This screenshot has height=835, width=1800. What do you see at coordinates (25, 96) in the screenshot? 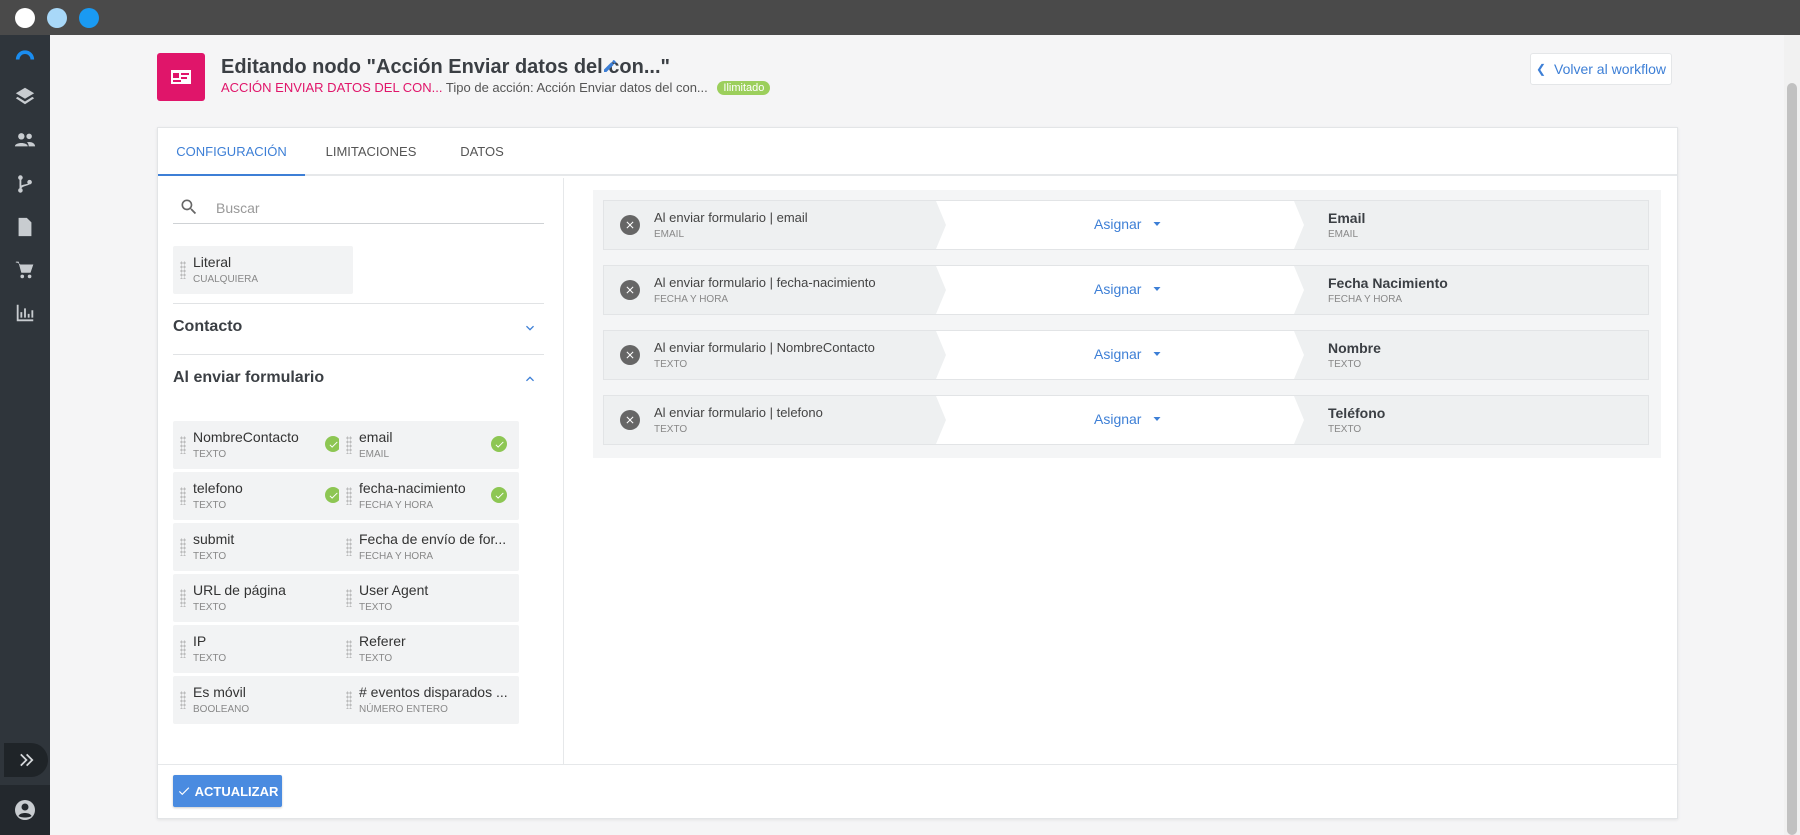
I see `layers-icon` at bounding box center [25, 96].